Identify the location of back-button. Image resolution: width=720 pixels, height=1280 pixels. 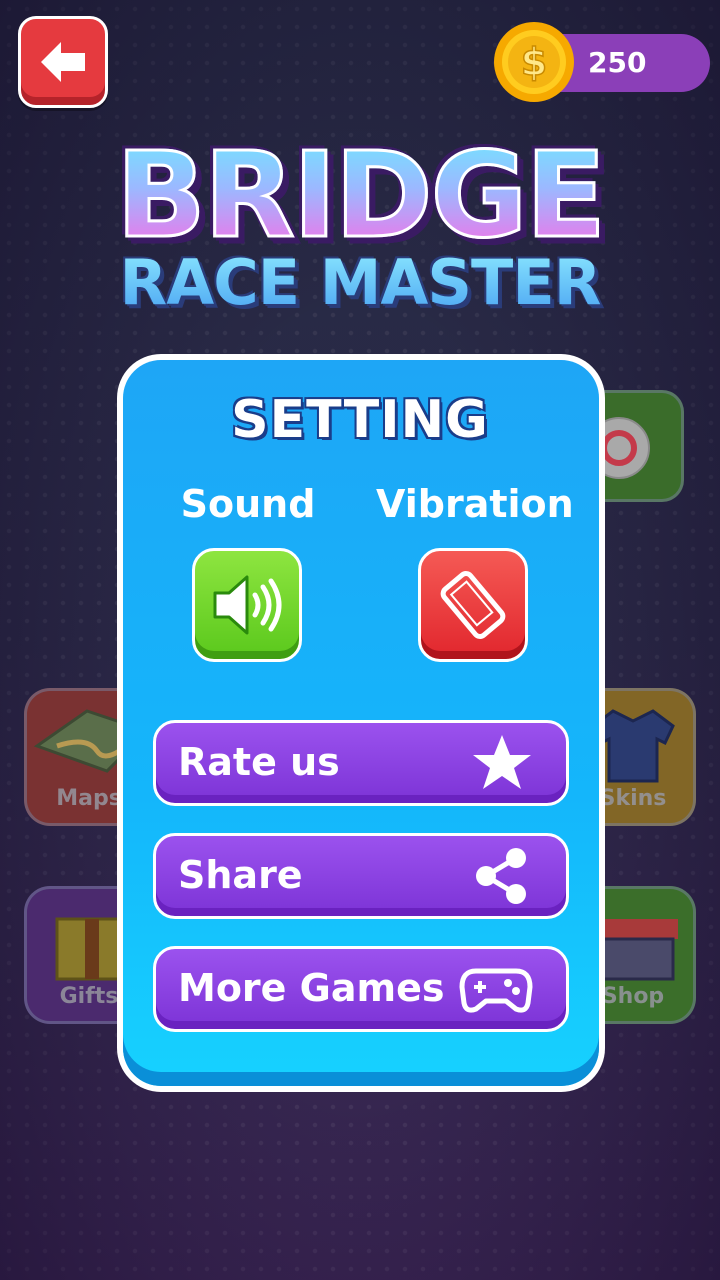
(63, 62).